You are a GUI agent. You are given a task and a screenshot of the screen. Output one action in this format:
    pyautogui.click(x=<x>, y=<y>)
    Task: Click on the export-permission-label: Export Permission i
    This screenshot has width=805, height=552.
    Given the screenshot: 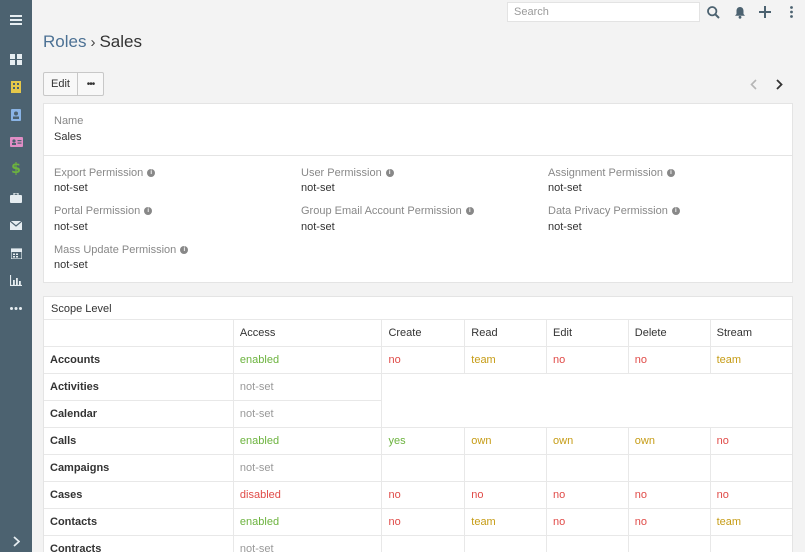 What is the action you would take?
    pyautogui.click(x=105, y=173)
    